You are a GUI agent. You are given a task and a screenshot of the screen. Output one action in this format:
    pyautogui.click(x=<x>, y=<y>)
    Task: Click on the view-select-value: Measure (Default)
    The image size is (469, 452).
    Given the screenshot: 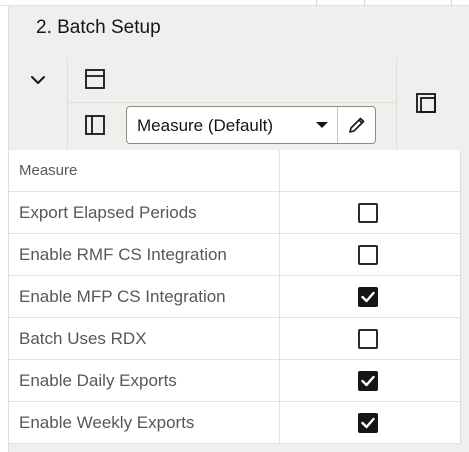 What is the action you would take?
    pyautogui.click(x=205, y=125)
    